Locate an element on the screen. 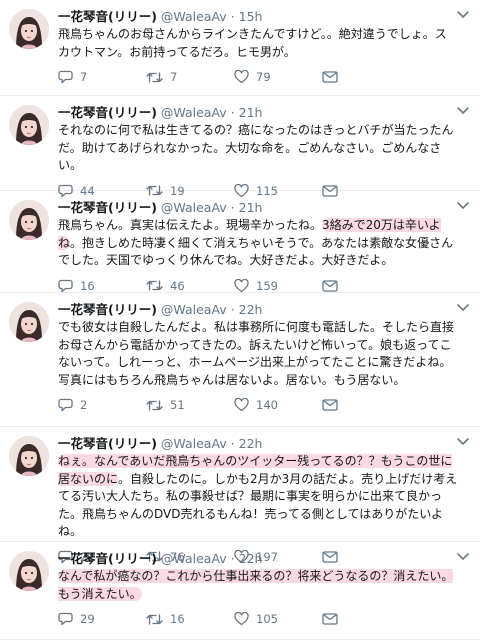 This screenshot has width=480, height=640. reply-count: 16 is located at coordinates (87, 285).